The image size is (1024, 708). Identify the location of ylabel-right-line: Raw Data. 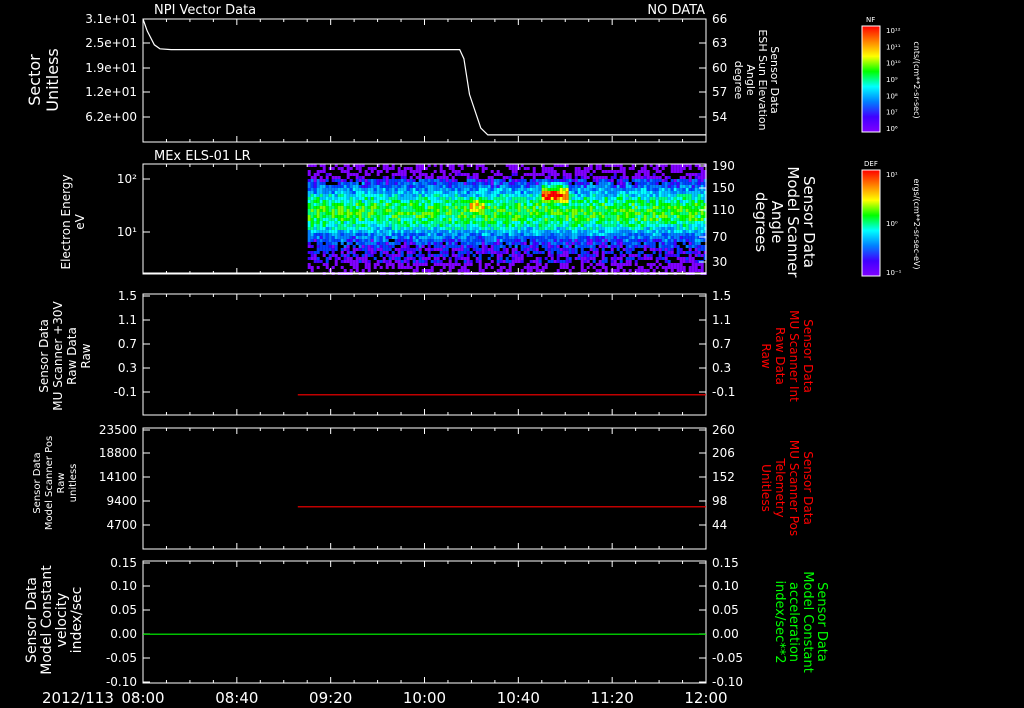
(780, 356).